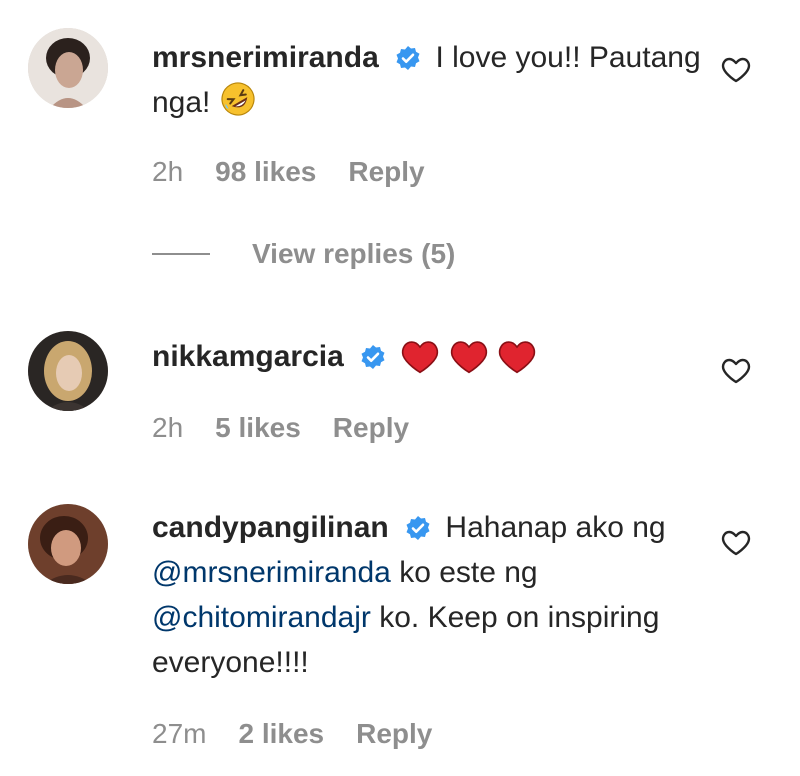 The width and height of the screenshot is (800, 776). I want to click on comment-meta: 2h 98 likes Reply, so click(288, 172).